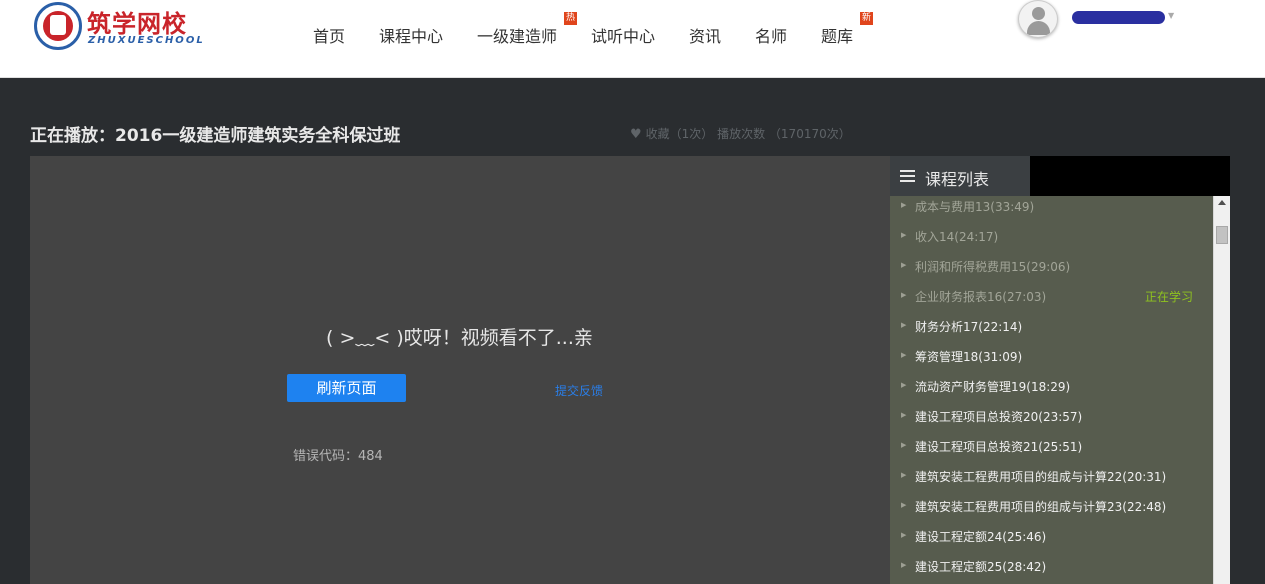 The height and width of the screenshot is (584, 1265). I want to click on list-item-label: 流动资产财务管理19(18:29), so click(993, 387).